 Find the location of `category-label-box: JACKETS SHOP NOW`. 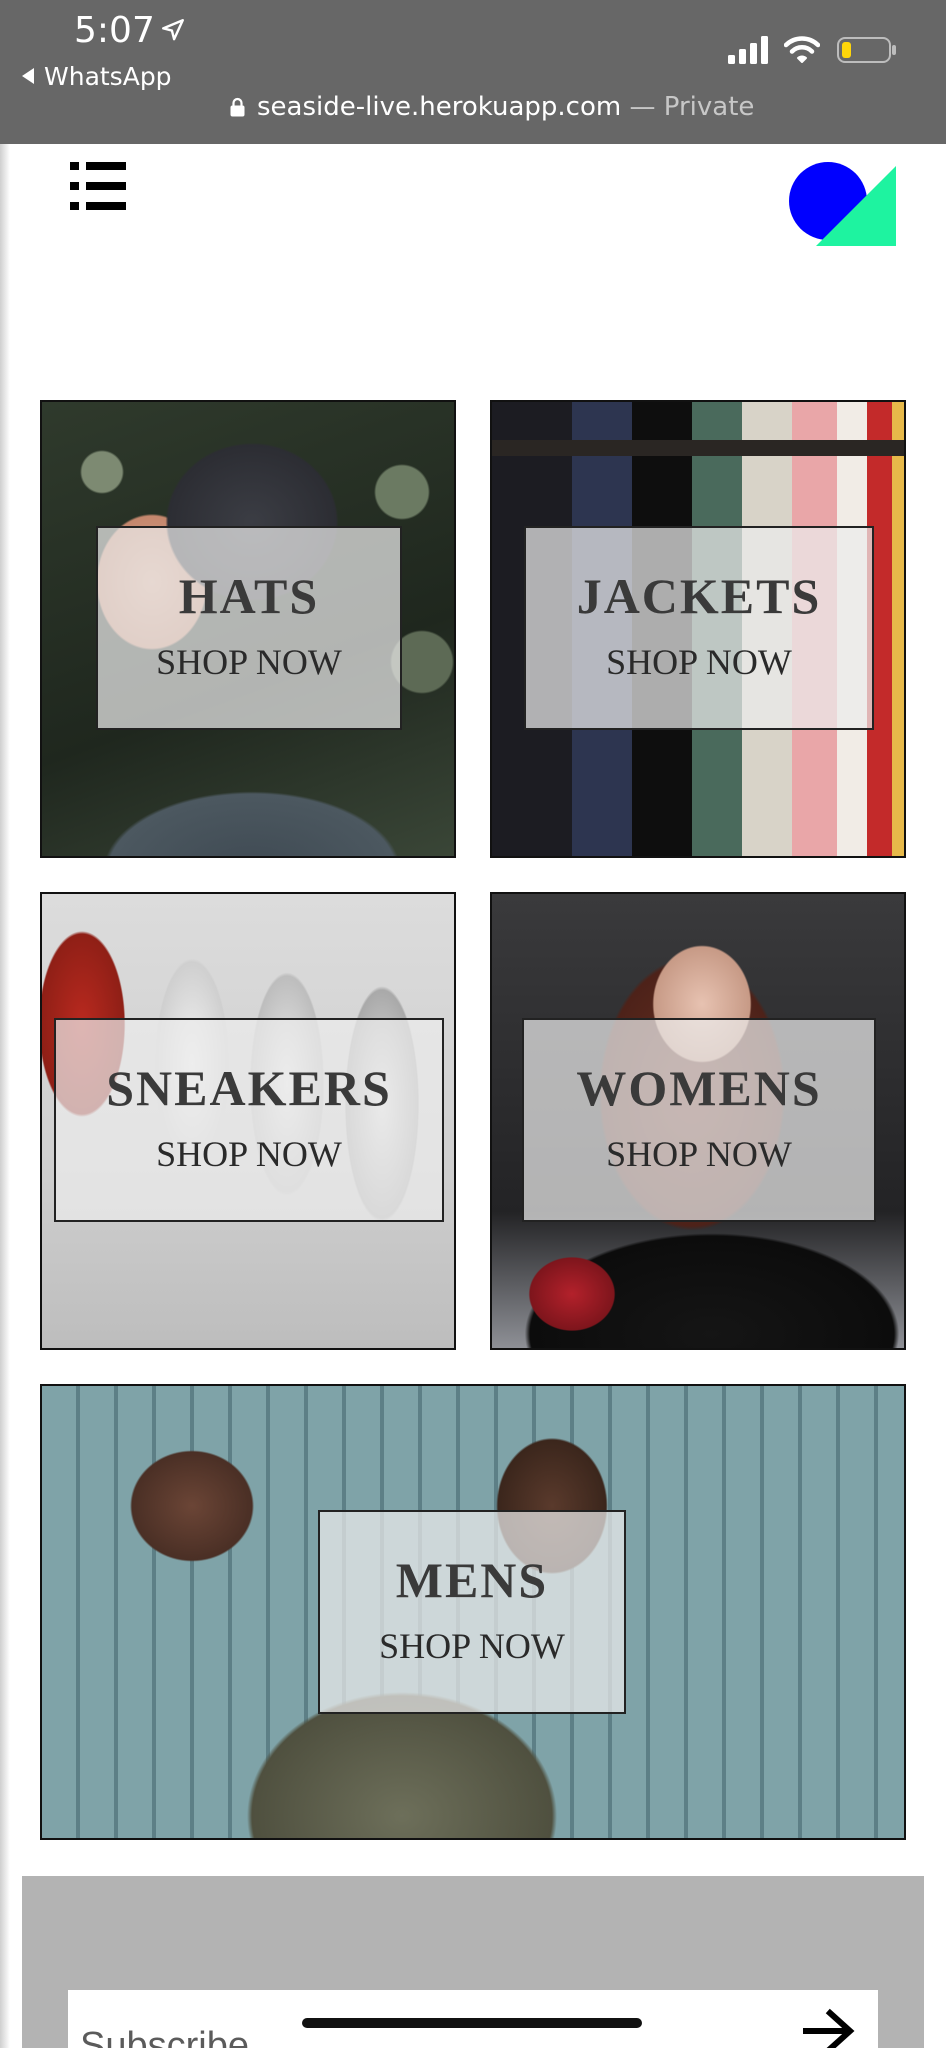

category-label-box: JACKETS SHOP NOW is located at coordinates (699, 628).